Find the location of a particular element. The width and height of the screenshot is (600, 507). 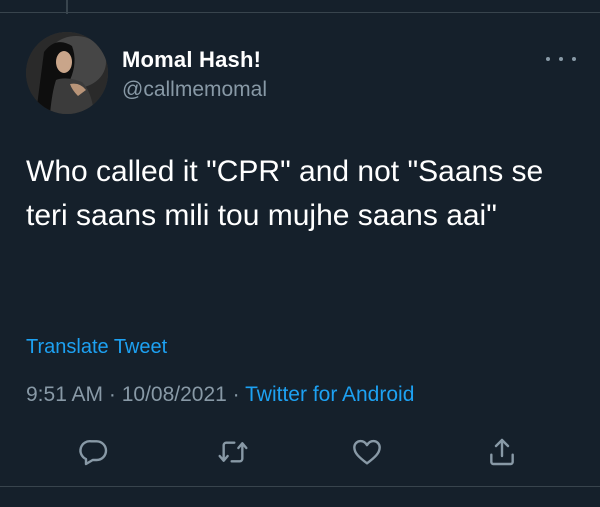

avatar is located at coordinates (67, 73).